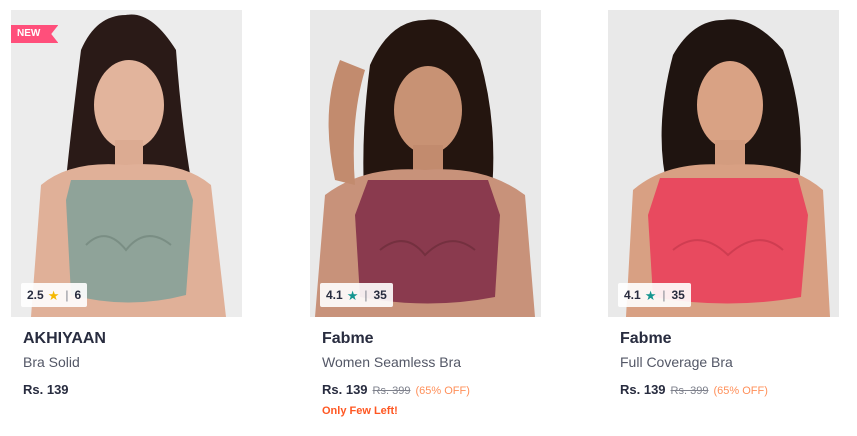  What do you see at coordinates (431, 362) in the screenshot?
I see `product-name: Women Seamless Bra` at bounding box center [431, 362].